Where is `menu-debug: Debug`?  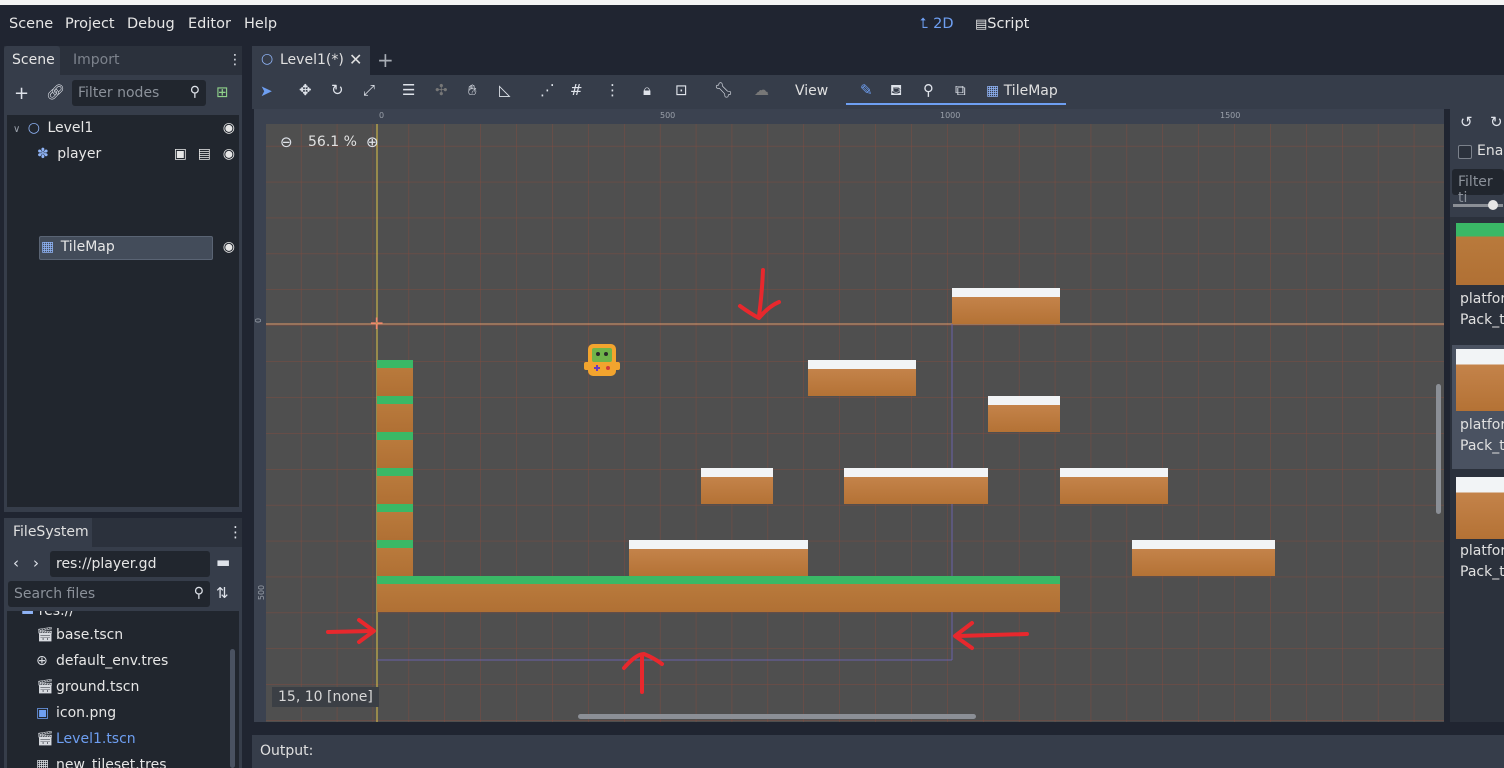 menu-debug: Debug is located at coordinates (151, 24).